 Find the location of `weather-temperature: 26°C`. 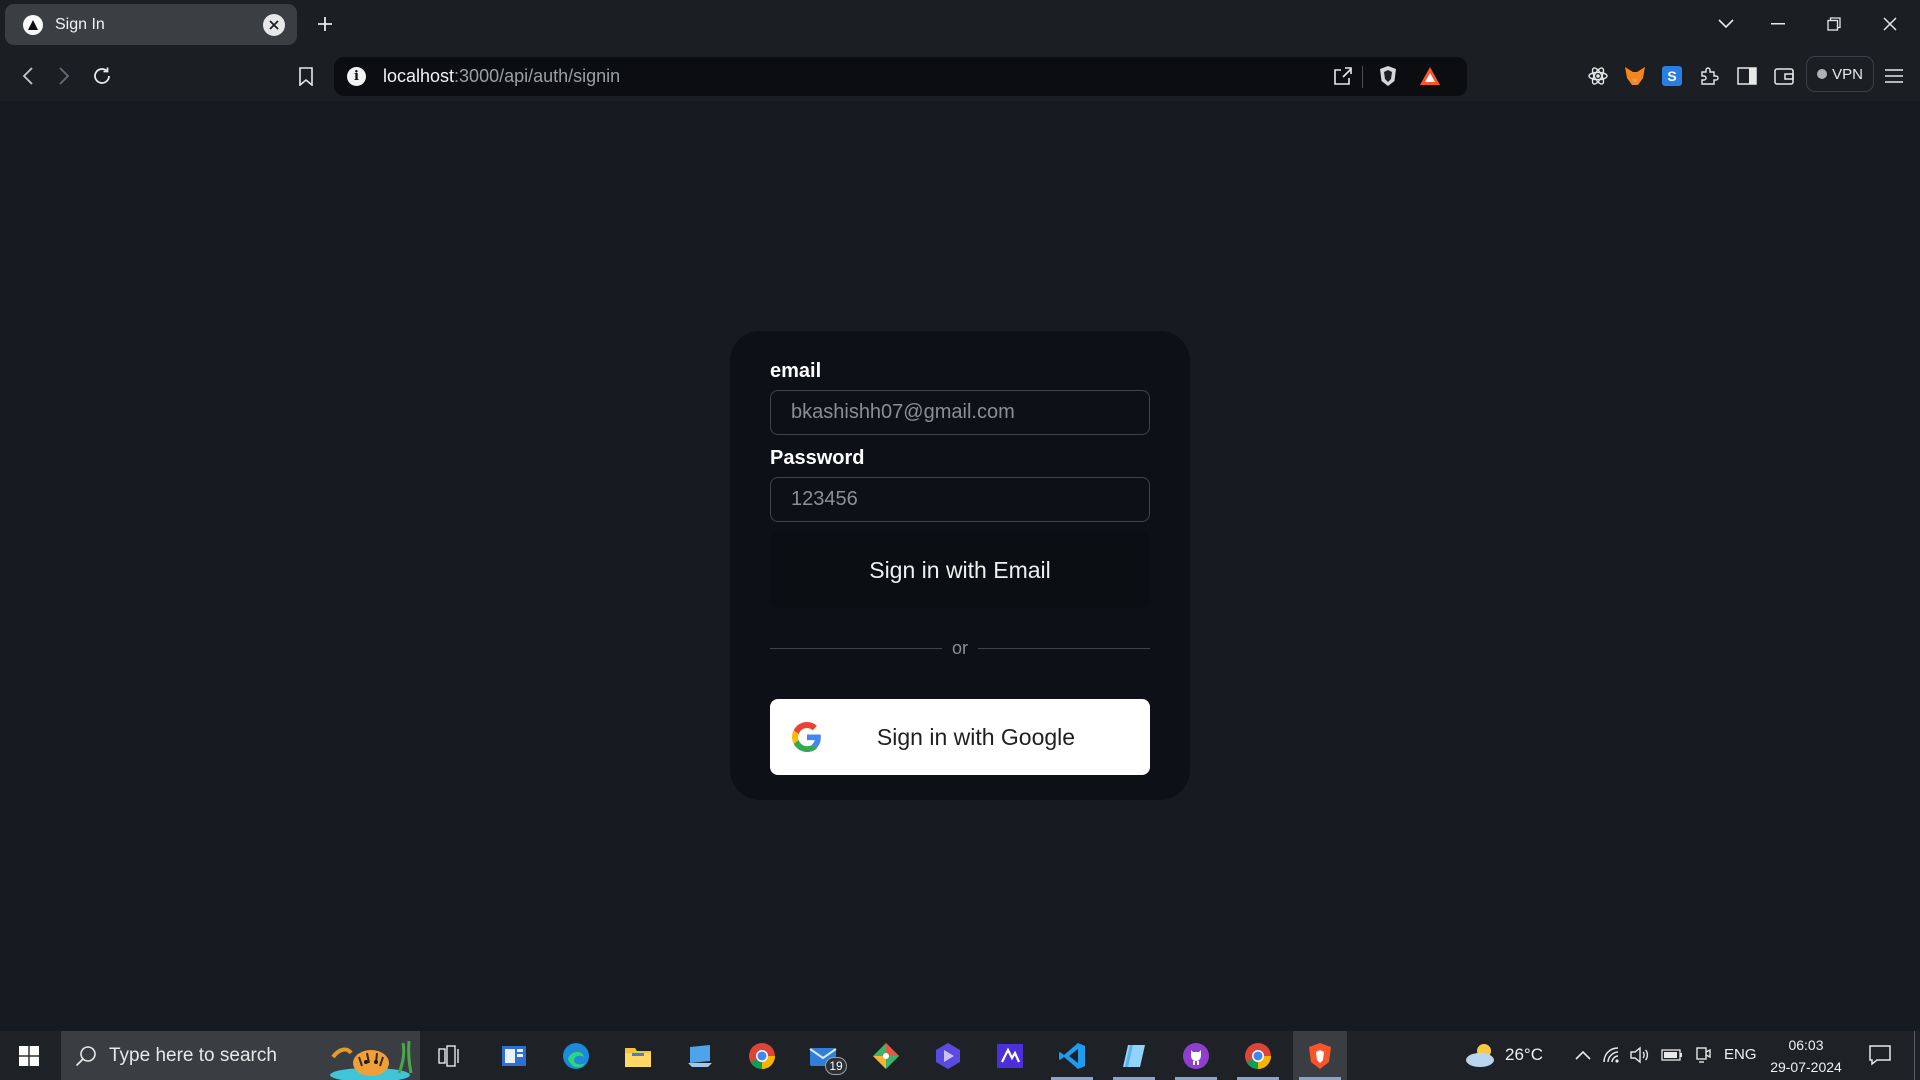

weather-temperature: 26°C is located at coordinates (1524, 1055).